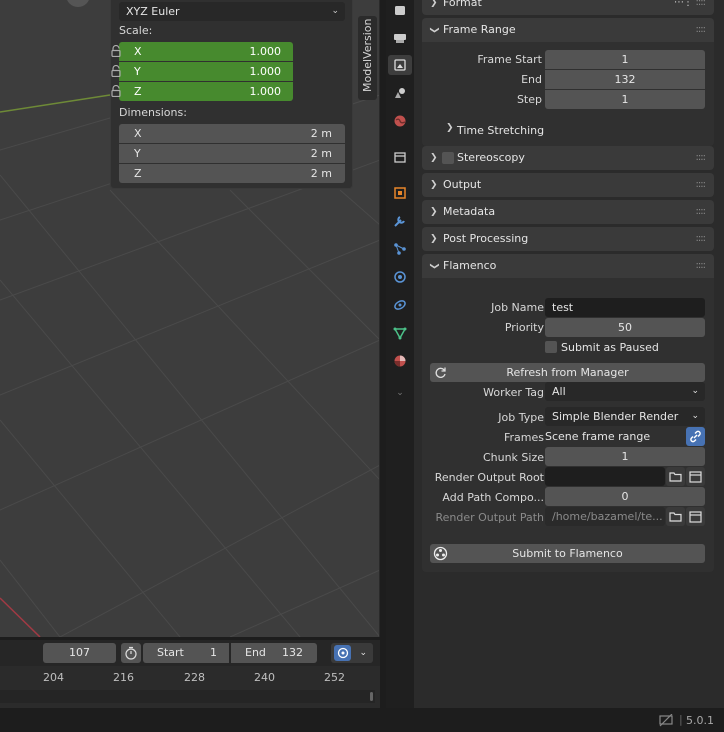 Image resolution: width=724 pixels, height=732 pixels. I want to click on worker-tag-value: All, so click(559, 391).